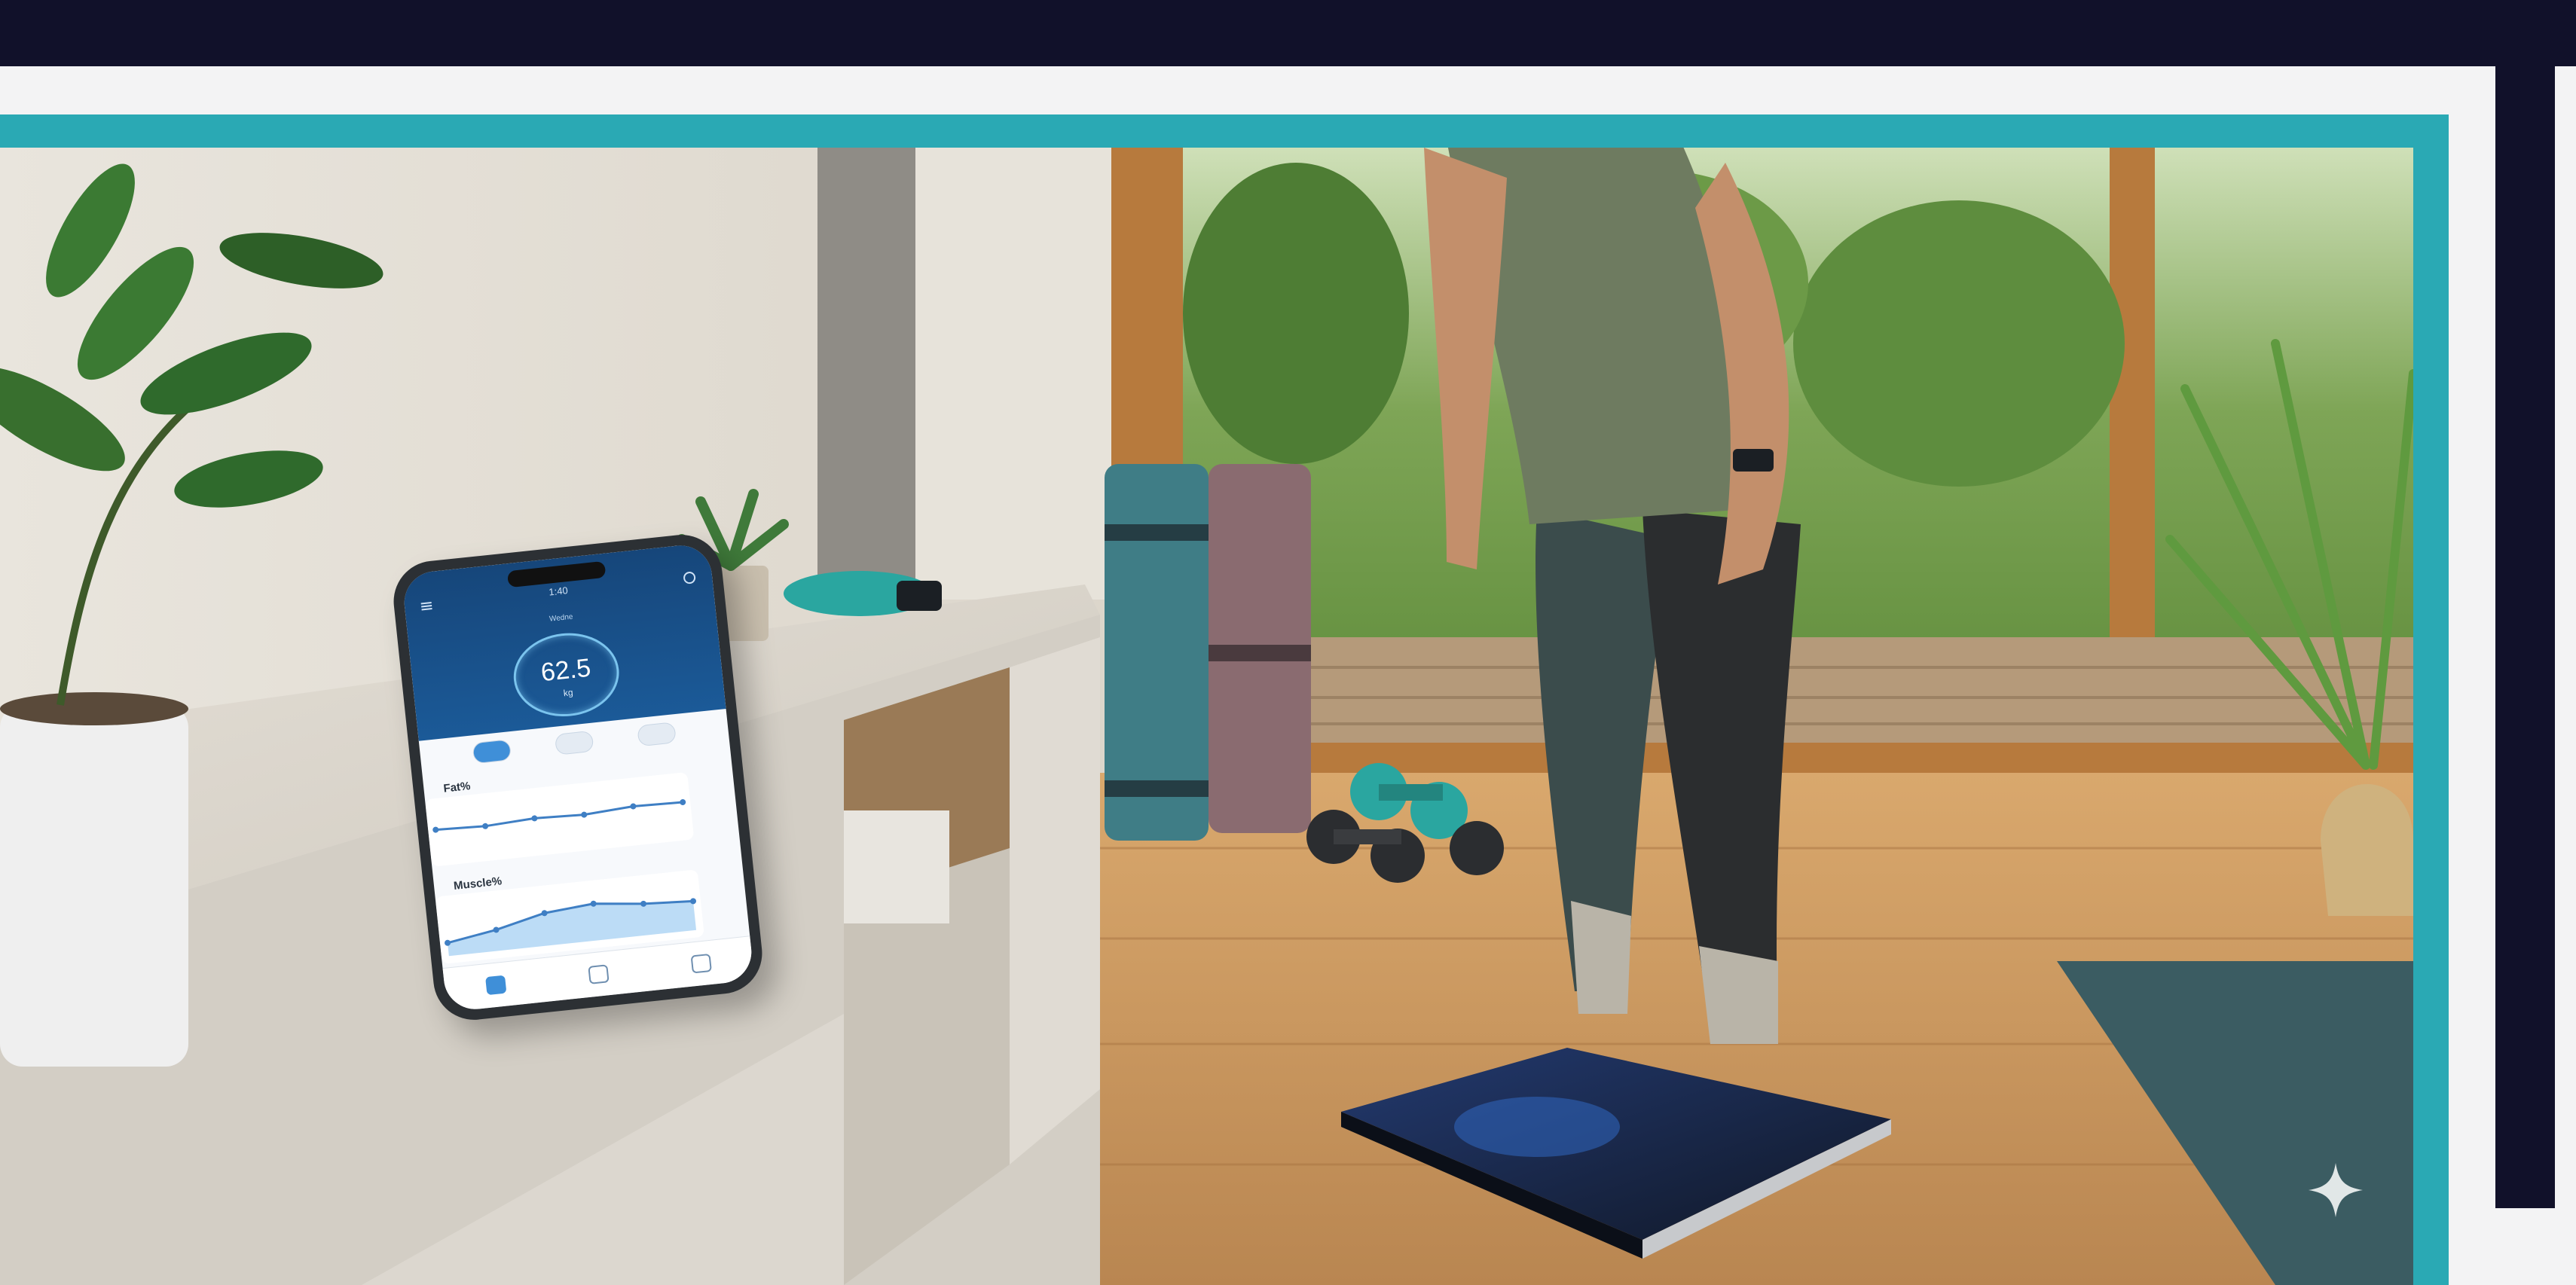  What do you see at coordinates (1288, 33) in the screenshot?
I see `top-navy-bar` at bounding box center [1288, 33].